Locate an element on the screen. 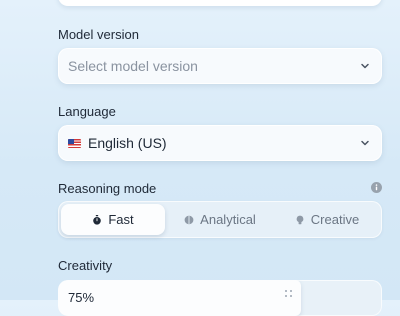 This screenshot has width=400, height=316. model-version-placeholder: Select model version is located at coordinates (133, 66).